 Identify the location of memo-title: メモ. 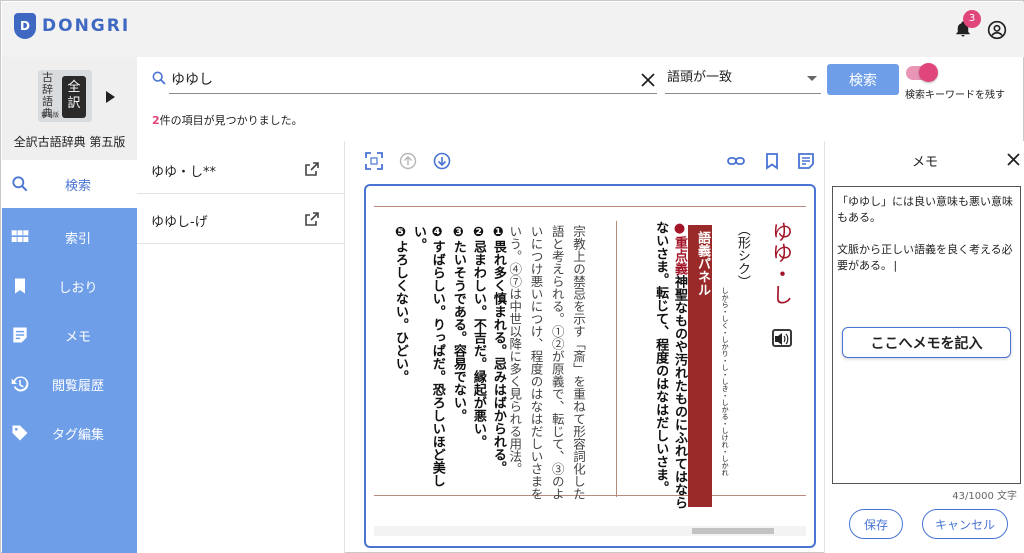
(924, 162).